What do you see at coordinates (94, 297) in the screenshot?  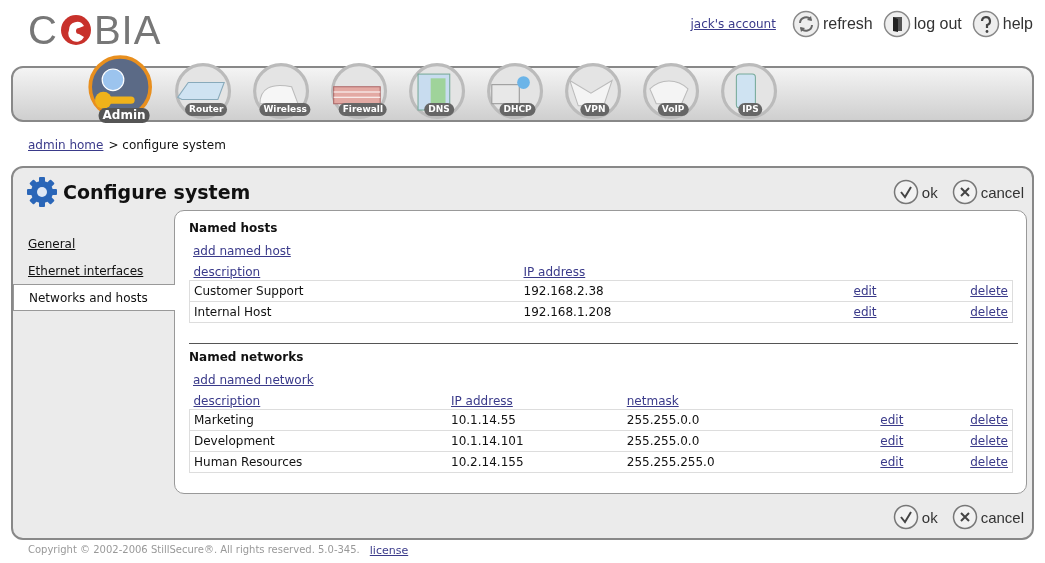 I see `sidebar-item: Networks and hosts` at bounding box center [94, 297].